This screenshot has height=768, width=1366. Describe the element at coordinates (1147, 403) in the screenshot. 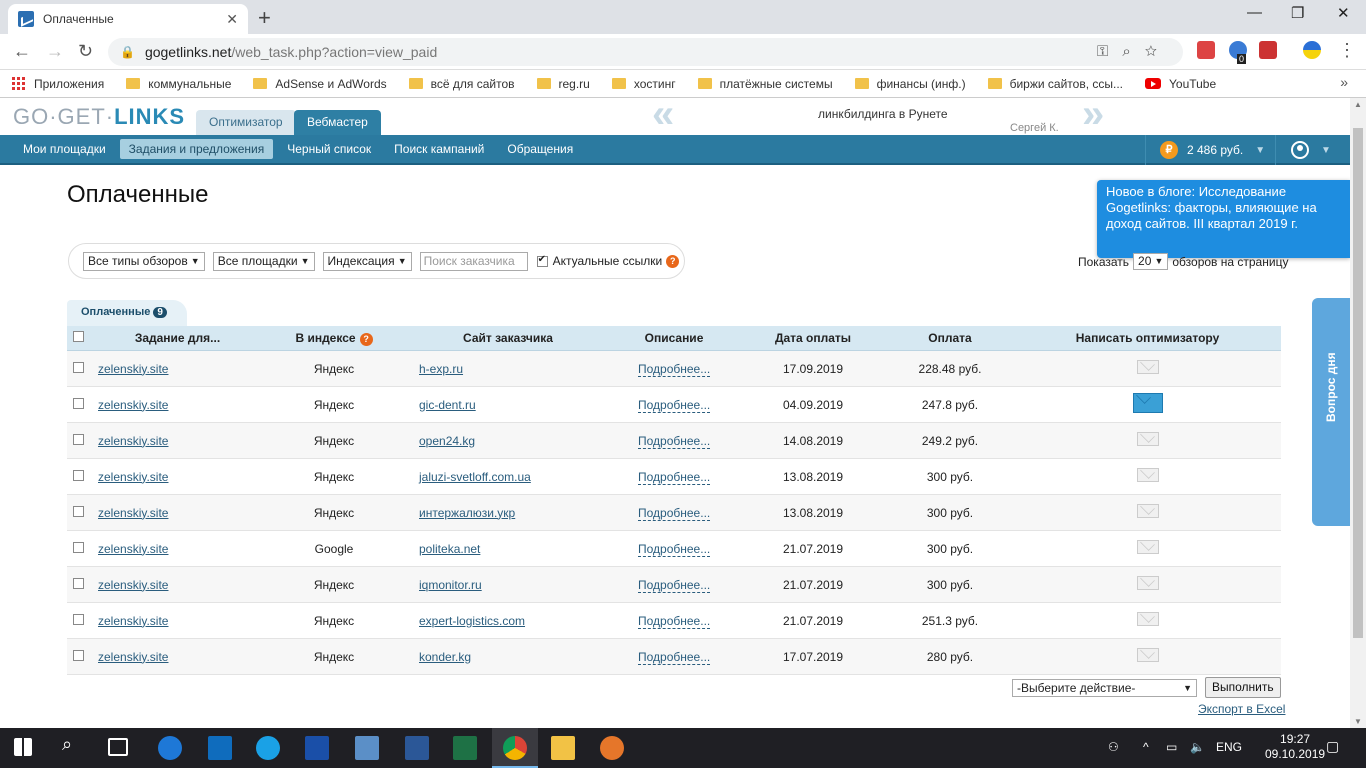

I see `new-message-envelope-icon` at that location.